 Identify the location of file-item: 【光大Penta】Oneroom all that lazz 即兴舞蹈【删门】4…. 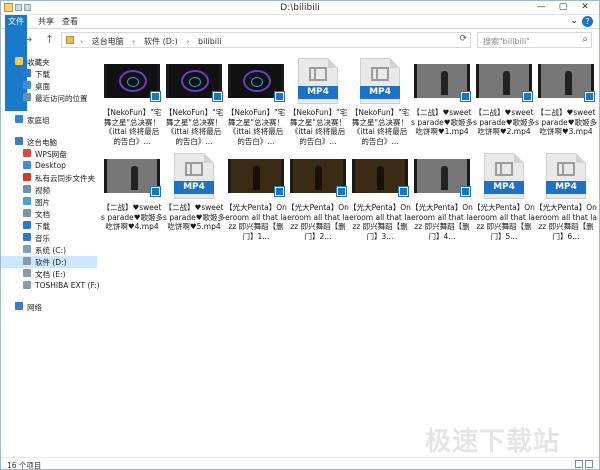
(442, 199).